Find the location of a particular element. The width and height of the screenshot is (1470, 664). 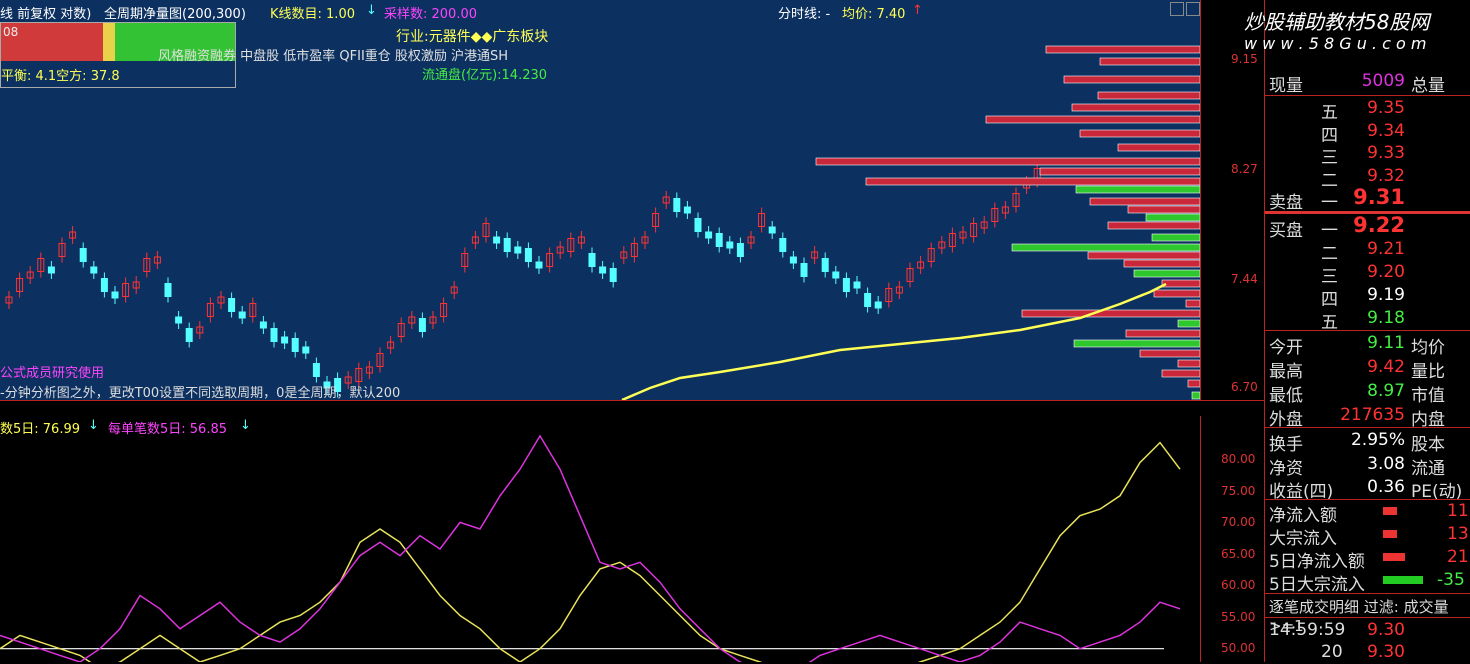

ask-price: 9.33 is located at coordinates (1386, 153).